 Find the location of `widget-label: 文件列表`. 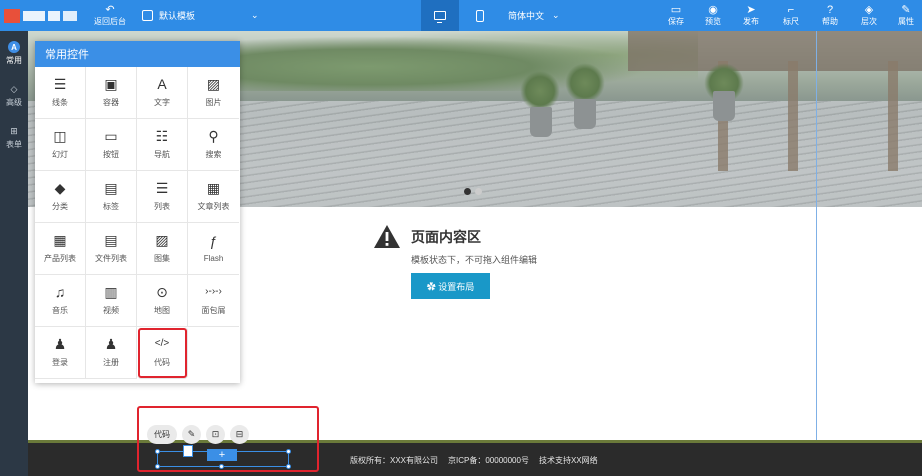

widget-label: 文件列表 is located at coordinates (111, 258).